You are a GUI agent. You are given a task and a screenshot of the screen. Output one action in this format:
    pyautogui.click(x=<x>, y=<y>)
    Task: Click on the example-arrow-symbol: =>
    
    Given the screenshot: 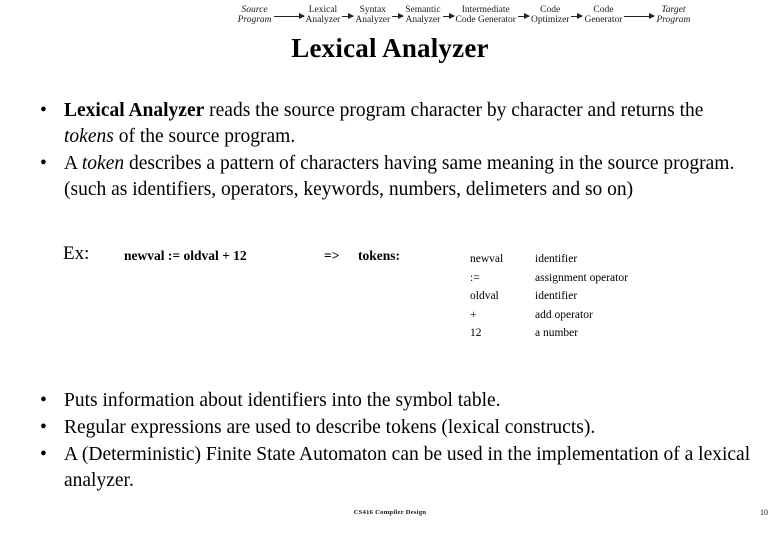 What is the action you would take?
    pyautogui.click(x=332, y=255)
    